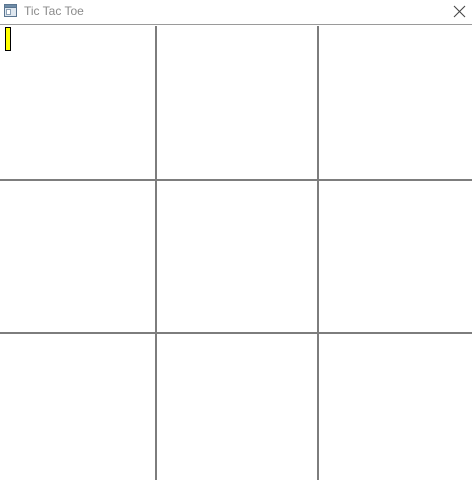  Describe the element at coordinates (8, 39) in the screenshot. I see `focus-cursor` at that location.